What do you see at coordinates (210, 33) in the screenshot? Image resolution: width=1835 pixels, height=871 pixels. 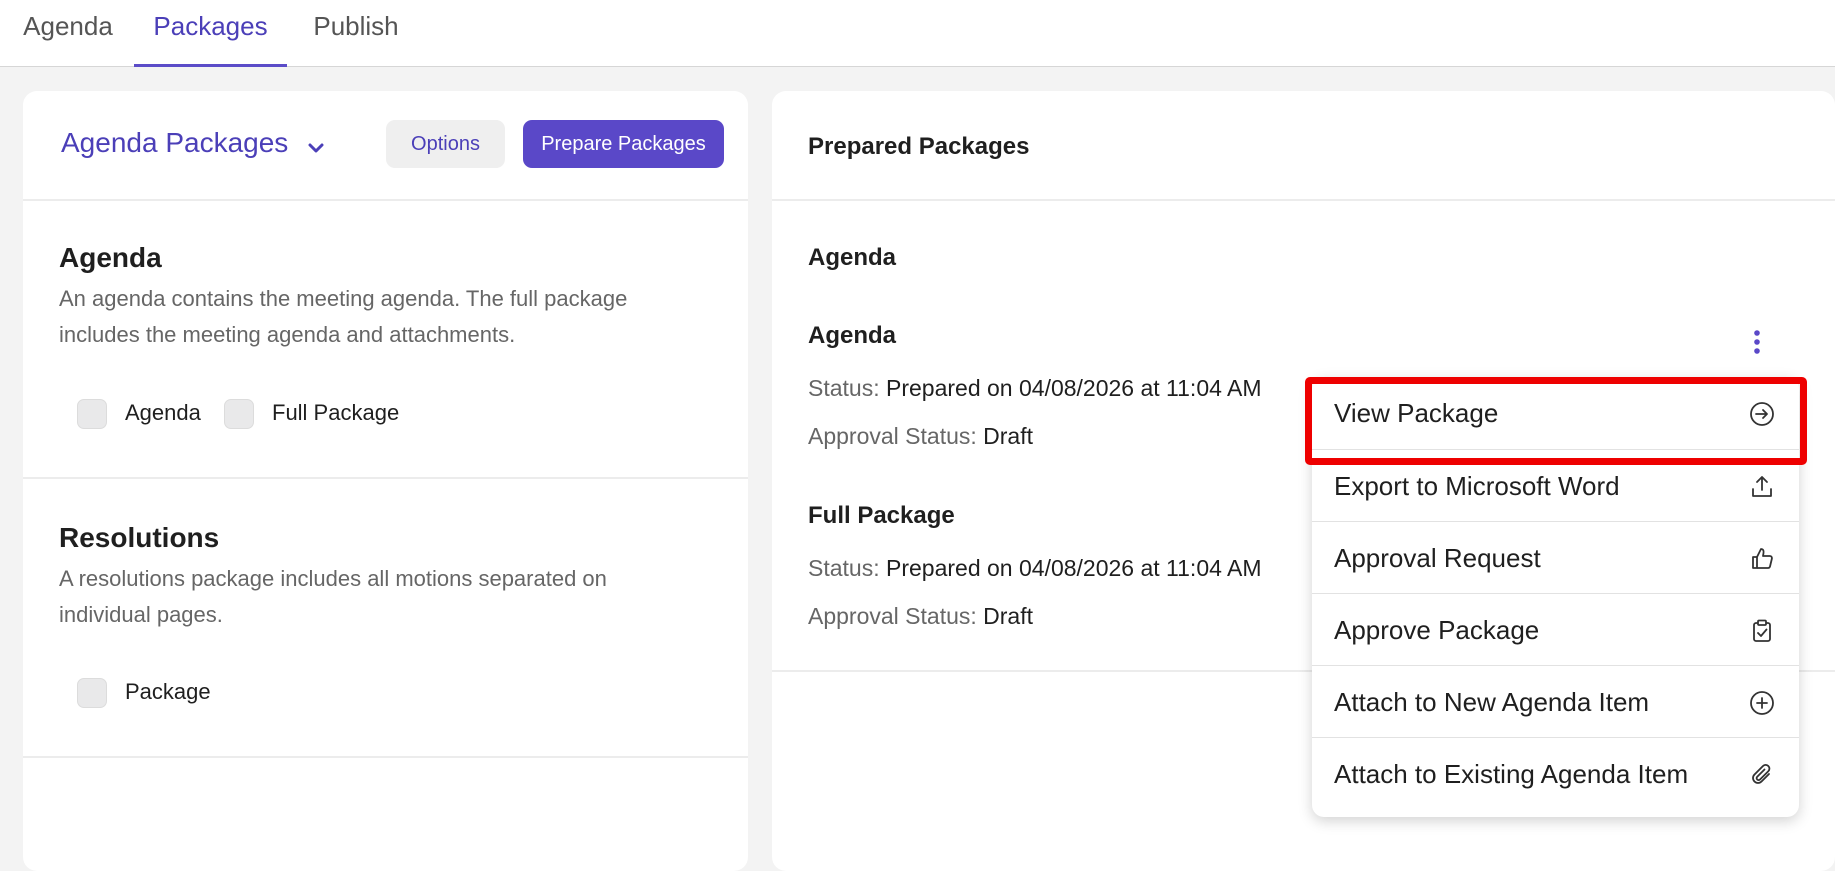 I see `tab-packages: Packages` at bounding box center [210, 33].